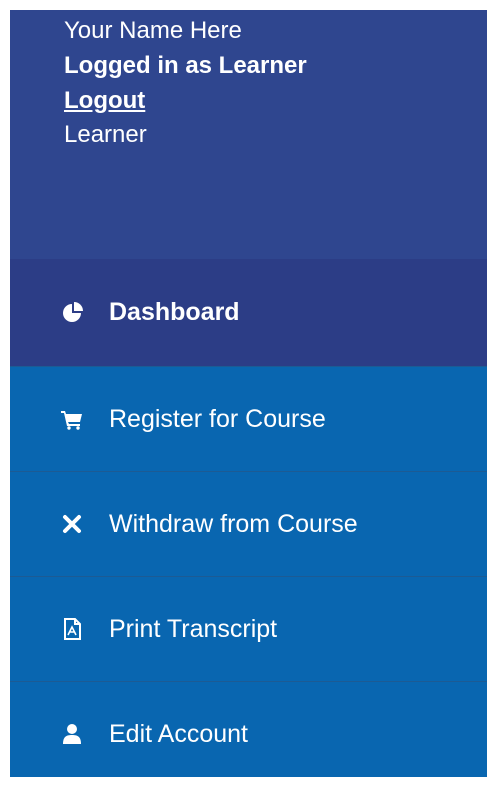 The height and width of the screenshot is (787, 487). Describe the element at coordinates (185, 65) in the screenshot. I see `login-status: Logged in as Learner` at that location.